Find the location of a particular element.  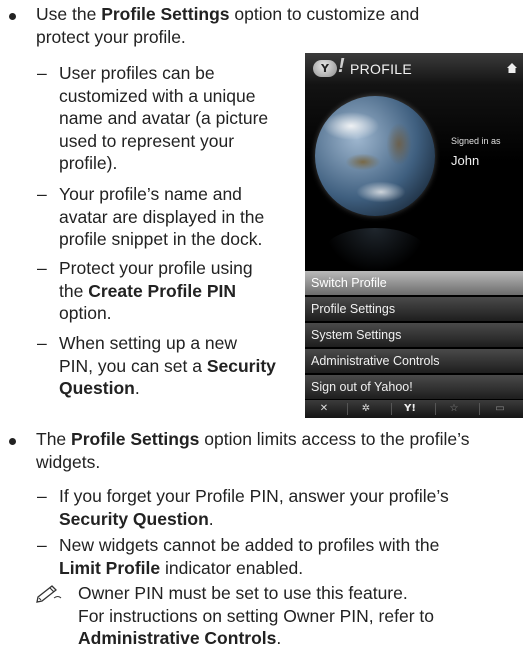

menu-sign-out: Sign out of Yahoo! is located at coordinates (414, 387).